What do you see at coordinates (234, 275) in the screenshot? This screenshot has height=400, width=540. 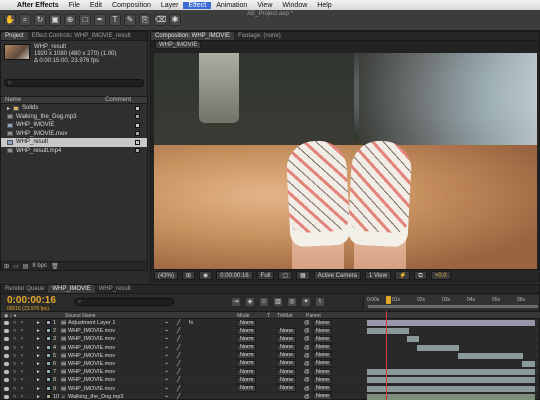 I see `current-time-display: 0:00:00:16` at bounding box center [234, 275].